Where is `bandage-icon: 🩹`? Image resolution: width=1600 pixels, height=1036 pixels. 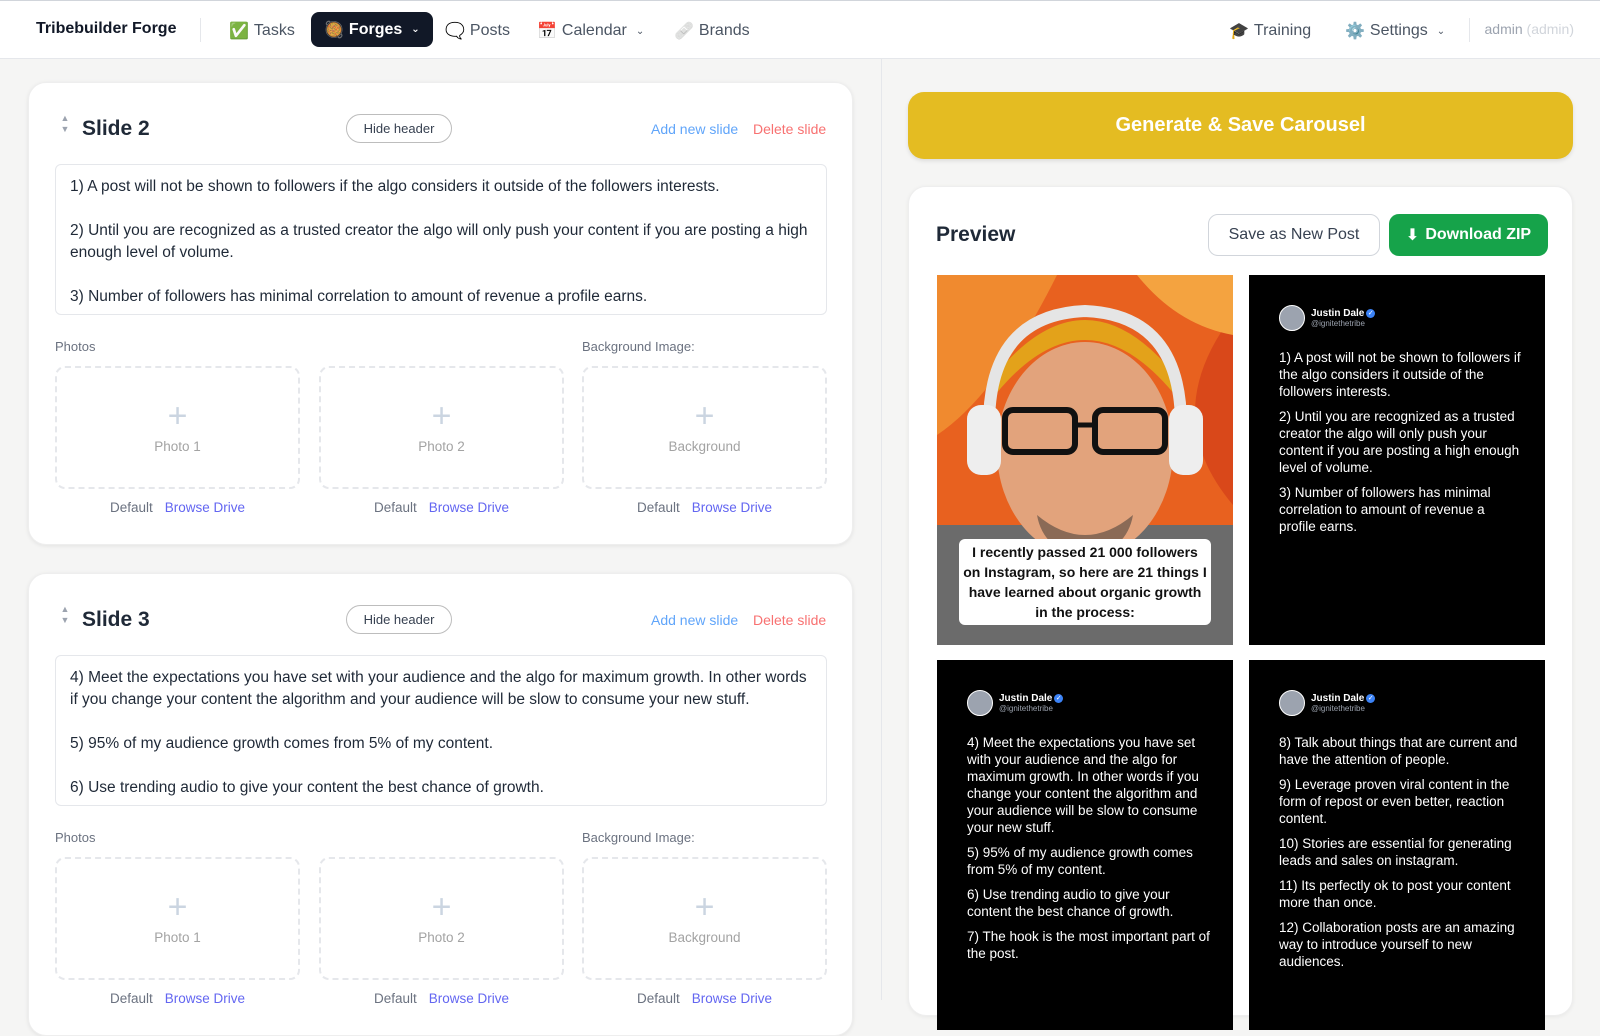 bandage-icon: 🩹 is located at coordinates (684, 31).